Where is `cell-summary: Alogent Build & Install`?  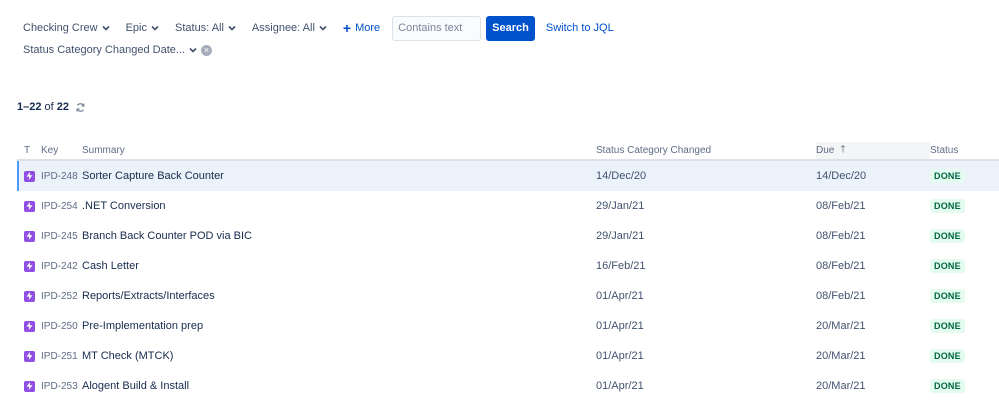 cell-summary: Alogent Build & Install is located at coordinates (339, 386).